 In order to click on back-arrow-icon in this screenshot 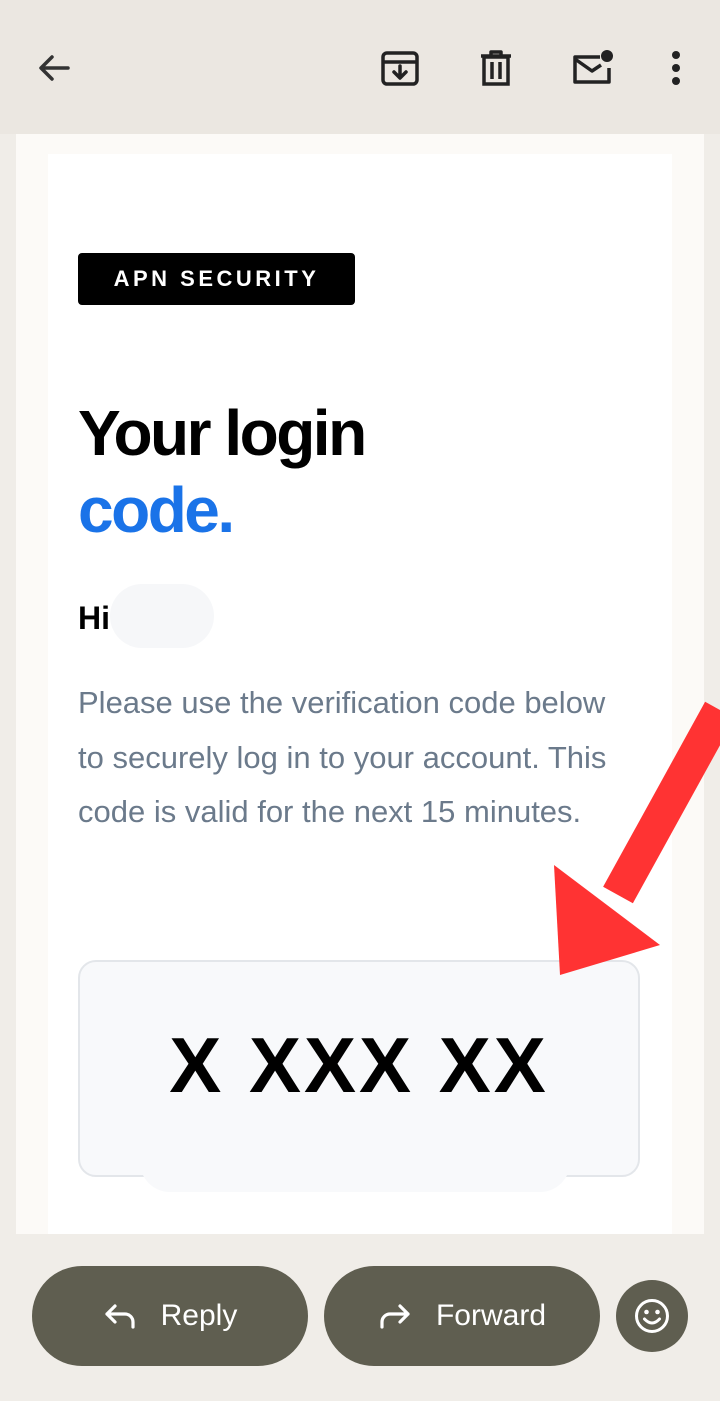, I will do `click(54, 68)`.